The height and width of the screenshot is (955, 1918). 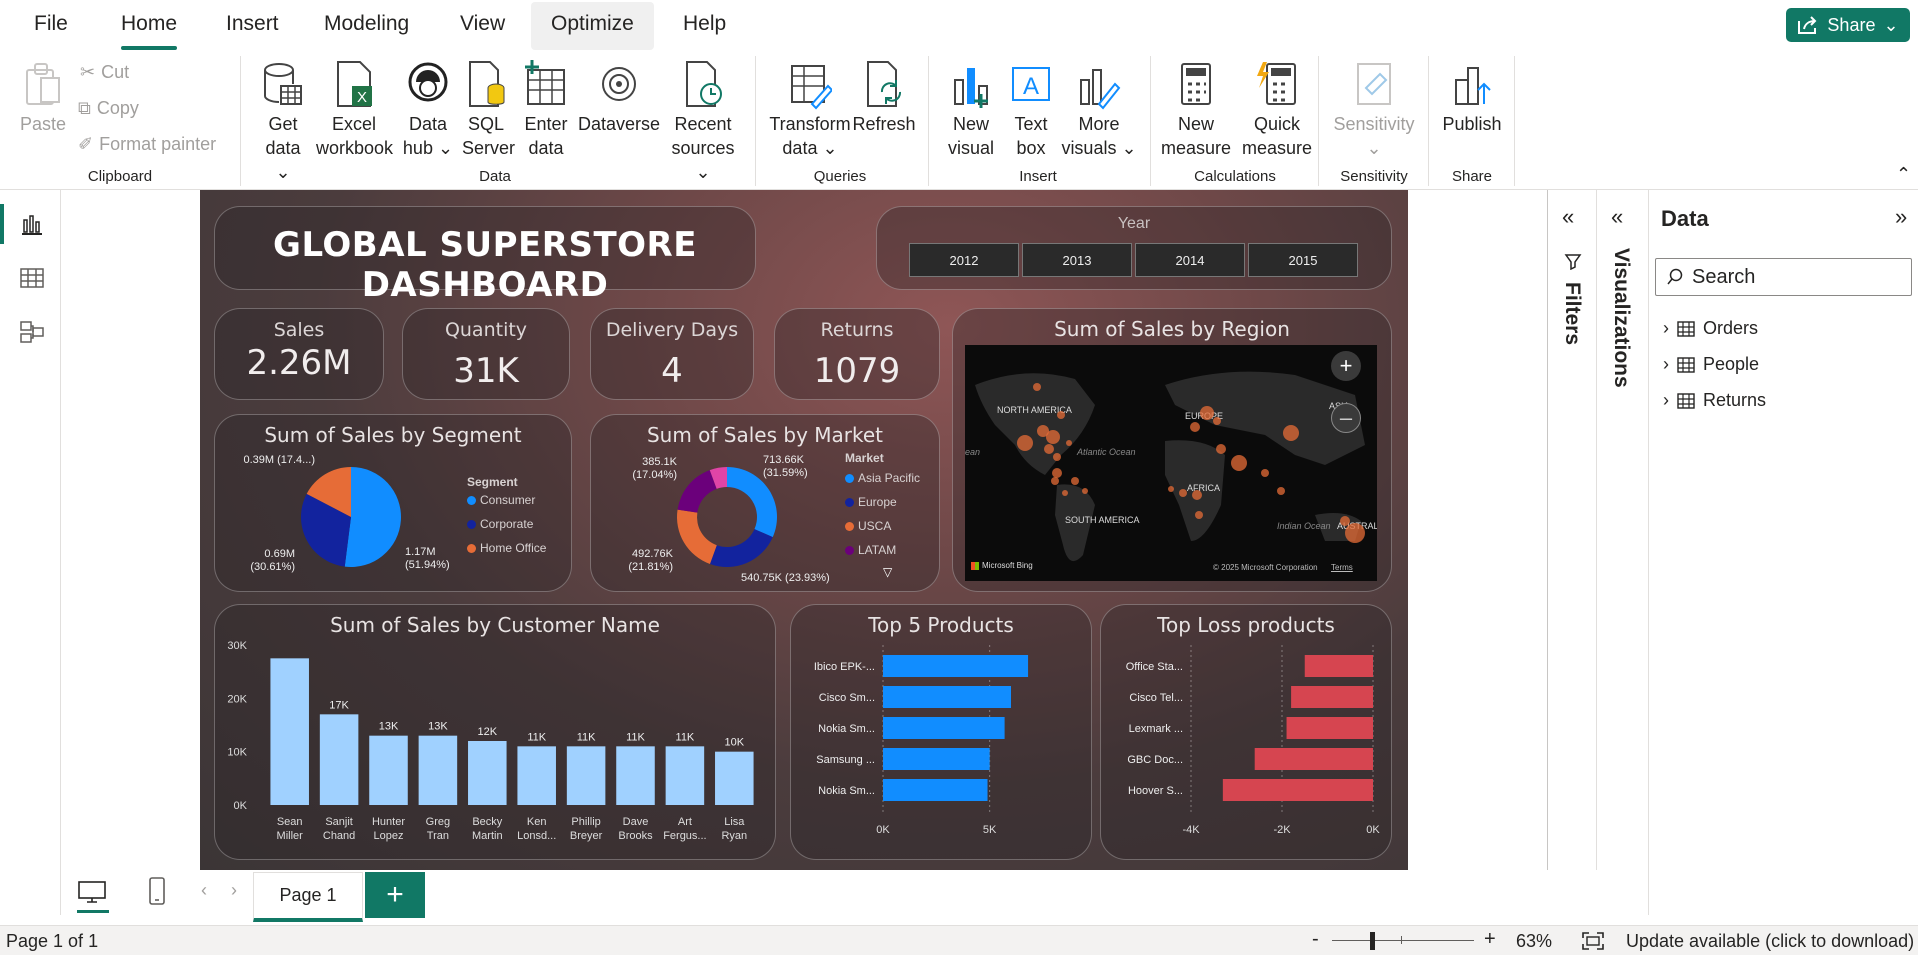 What do you see at coordinates (1190, 260) in the screenshot?
I see `year-option-2014: 2014` at bounding box center [1190, 260].